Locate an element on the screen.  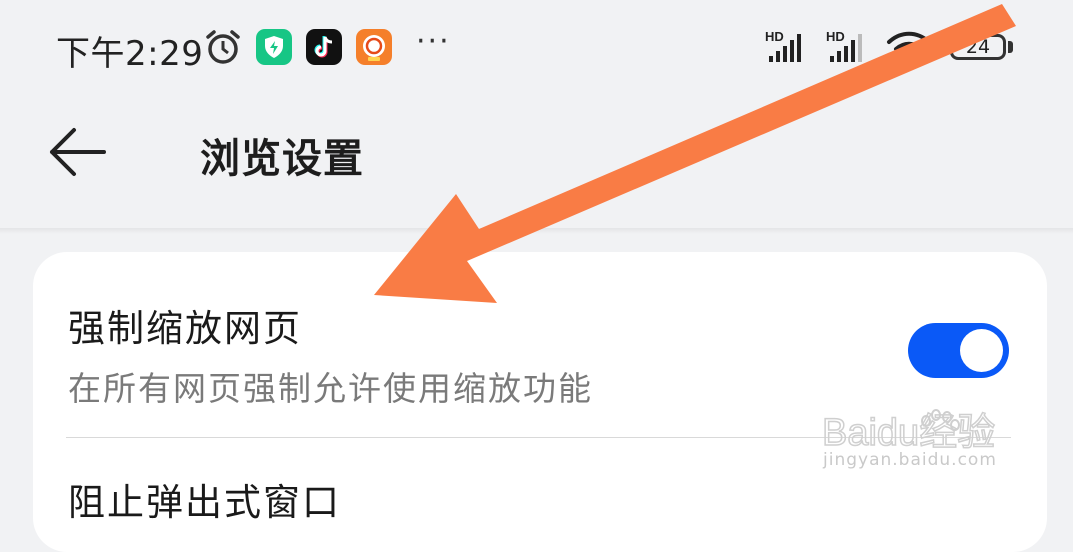
cellular-signal-icon: HD is located at coordinates (783, 45).